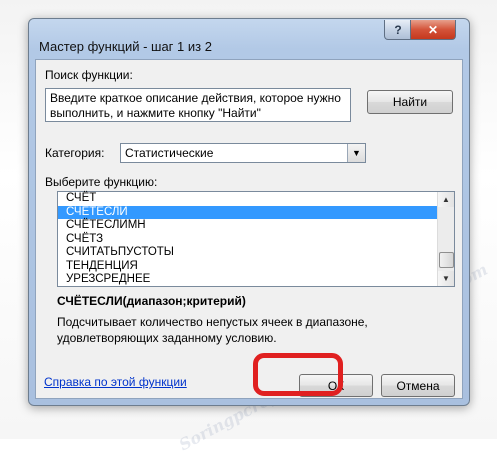  What do you see at coordinates (446, 278) in the screenshot?
I see `scroll-down-icon: ▼` at bounding box center [446, 278].